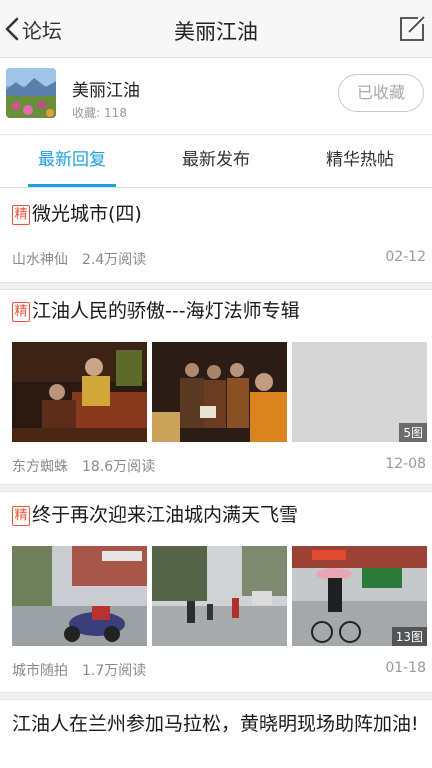  I want to click on forum-header: 美丽江油 收藏: 118 已收藏, so click(216, 96).